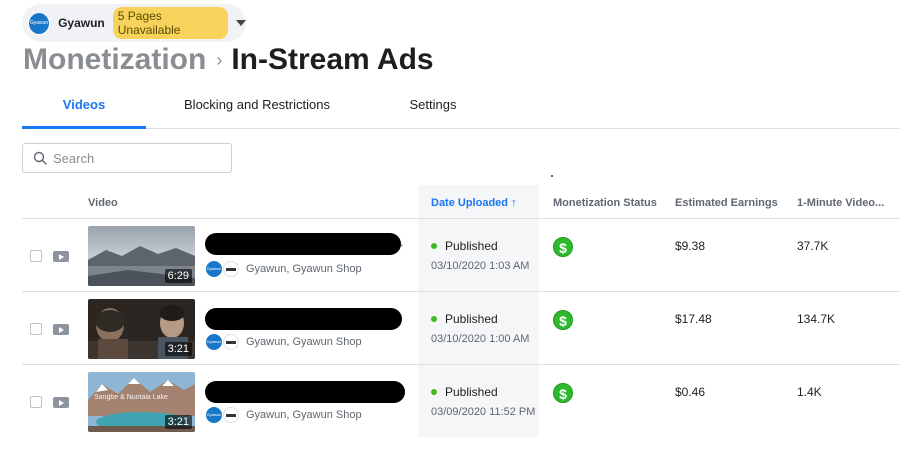 This screenshot has width=900, height=467. Describe the element at coordinates (726, 202) in the screenshot. I see `column-header-estimated-earnings: Estimated Earnings` at that location.